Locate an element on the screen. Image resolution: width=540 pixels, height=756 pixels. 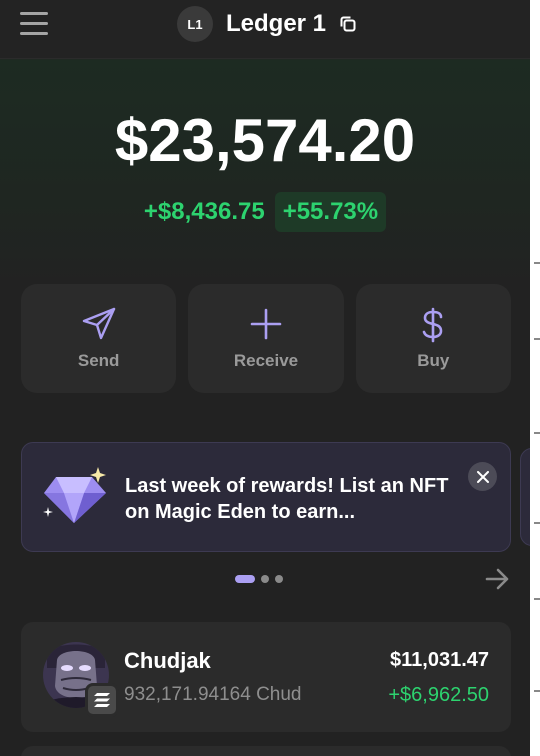
buy-button: Buy is located at coordinates (433, 338).